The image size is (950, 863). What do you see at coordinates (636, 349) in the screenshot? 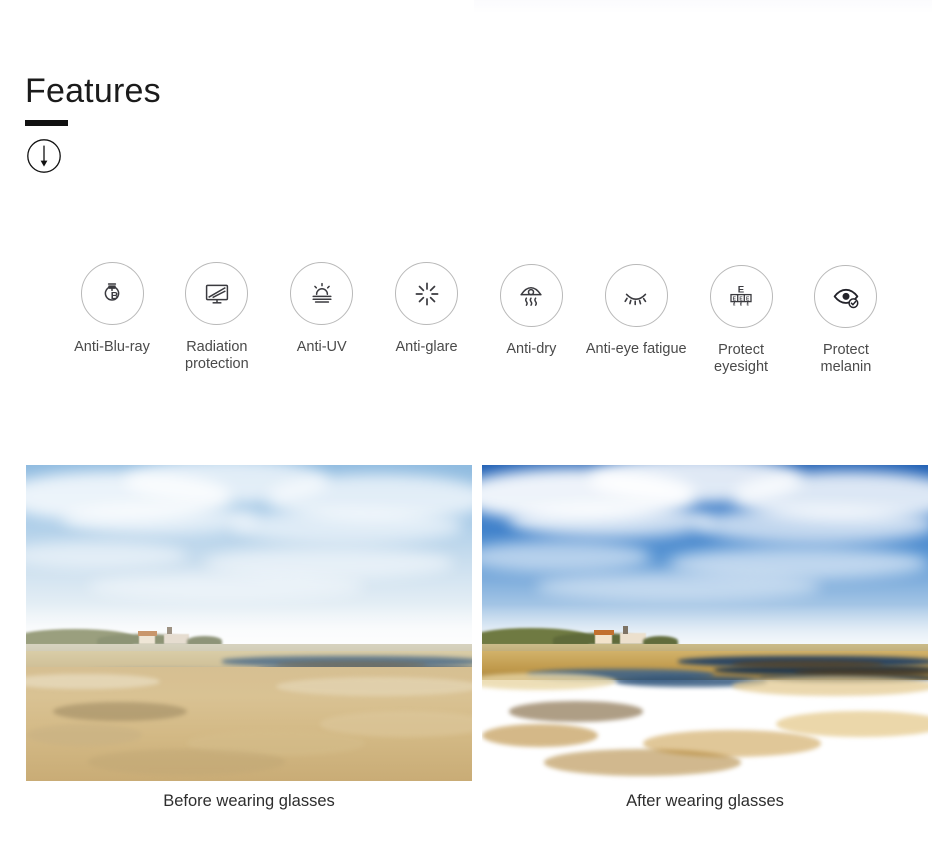
I see `feature-label: Anti-eye fatigue` at bounding box center [636, 349].